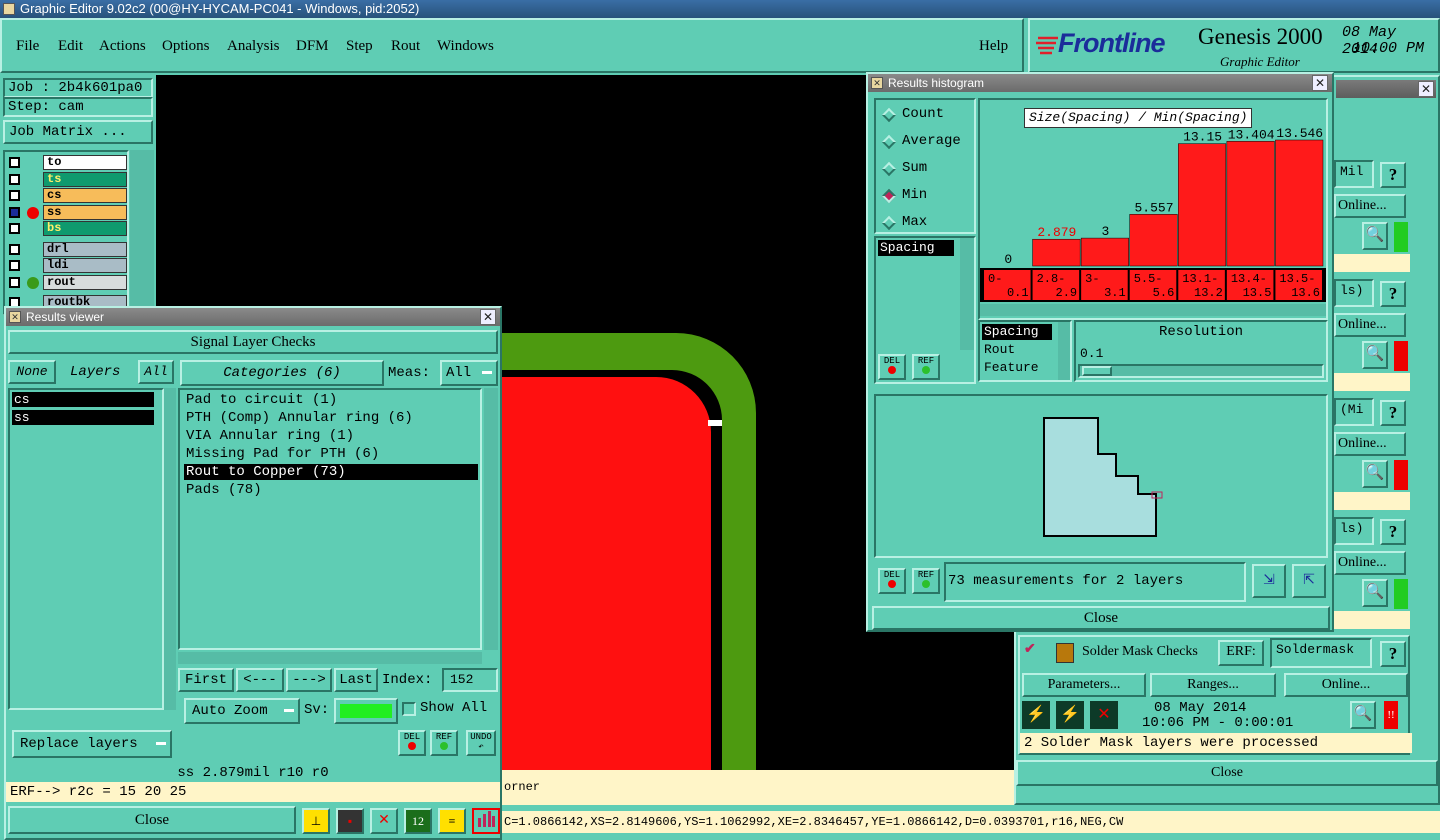  I want to click on category-item: VIA Annular ring (1), so click(331, 436).